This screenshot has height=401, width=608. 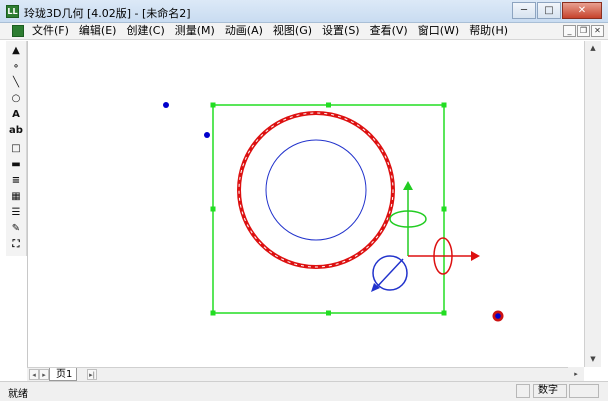 I want to click on rectangle-tool-icon: □, so click(x=16, y=148).